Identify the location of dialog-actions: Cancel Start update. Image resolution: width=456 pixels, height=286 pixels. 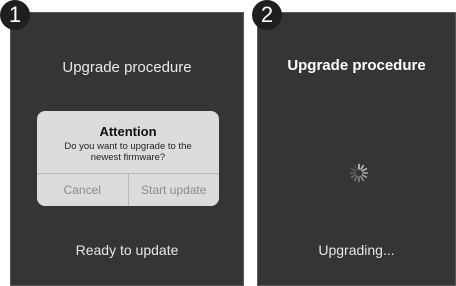
(128, 189).